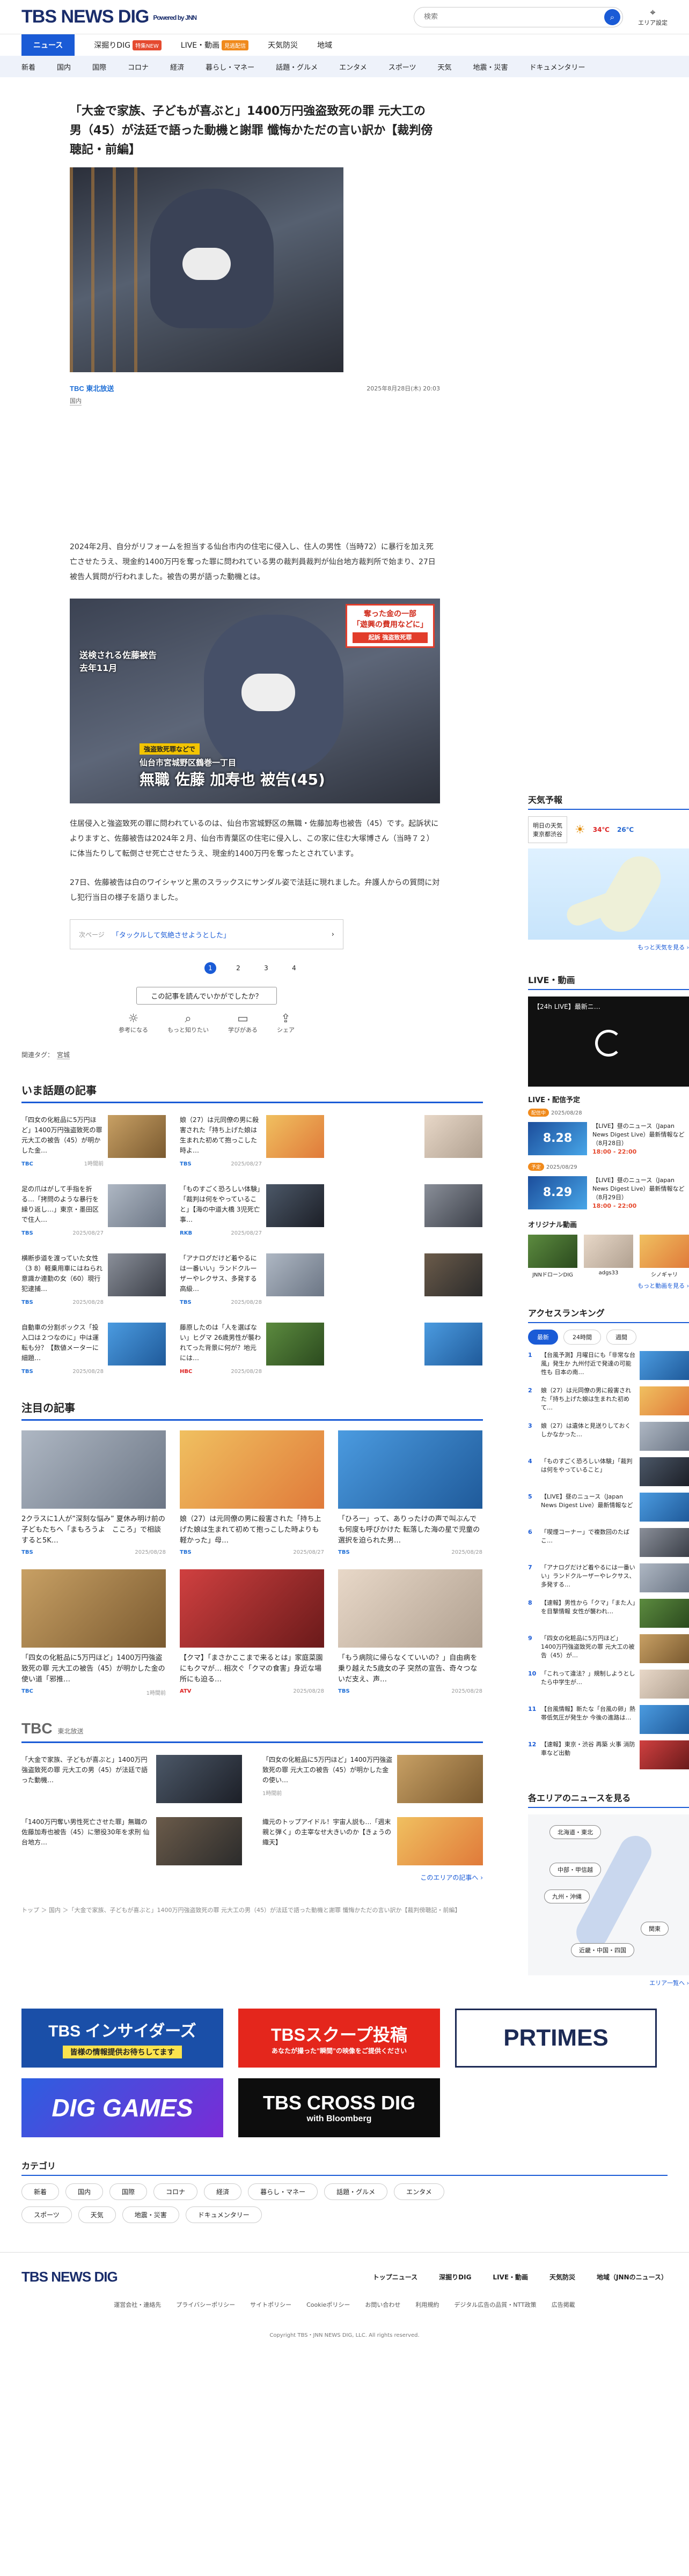  I want to click on page-number: 3, so click(266, 968).